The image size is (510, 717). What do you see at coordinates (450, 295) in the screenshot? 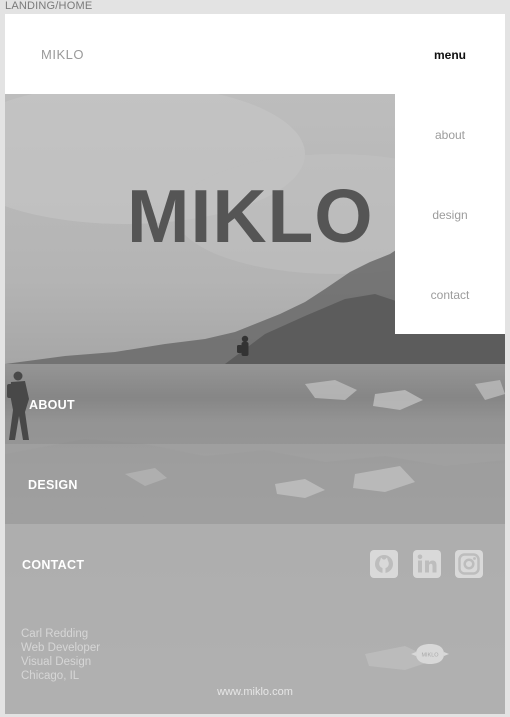
I see `menu-item-contact: contact` at bounding box center [450, 295].